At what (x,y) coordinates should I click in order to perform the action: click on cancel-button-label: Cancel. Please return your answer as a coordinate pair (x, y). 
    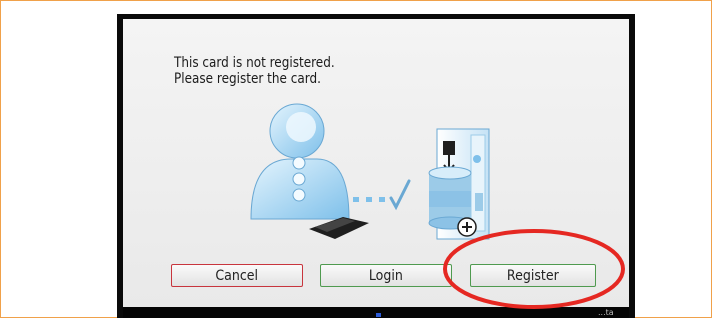
    Looking at the image, I should click on (237, 275).